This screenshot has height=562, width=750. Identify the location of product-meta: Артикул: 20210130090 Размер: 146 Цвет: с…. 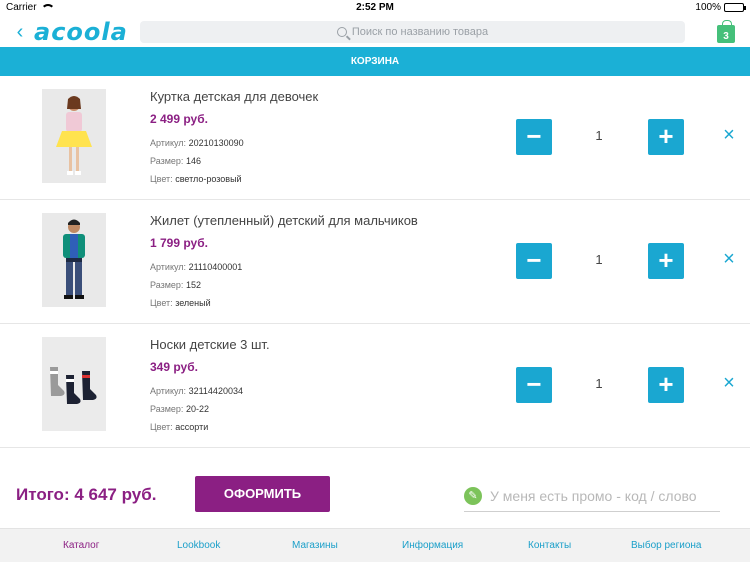
(234, 161).